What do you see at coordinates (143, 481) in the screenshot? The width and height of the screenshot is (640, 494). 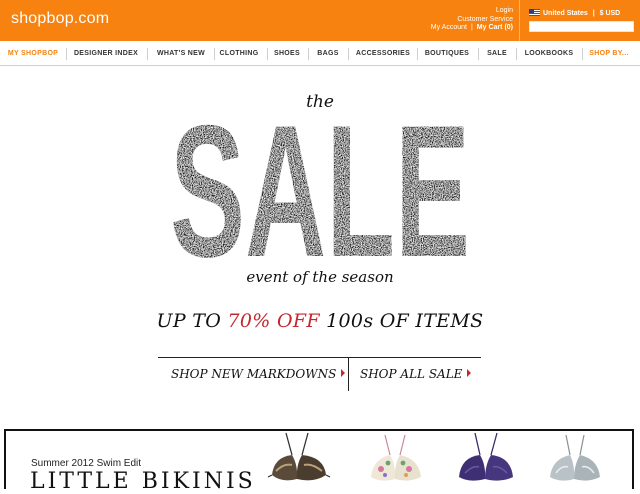 I see `banner-title: LITTLE BIKINIS` at bounding box center [143, 481].